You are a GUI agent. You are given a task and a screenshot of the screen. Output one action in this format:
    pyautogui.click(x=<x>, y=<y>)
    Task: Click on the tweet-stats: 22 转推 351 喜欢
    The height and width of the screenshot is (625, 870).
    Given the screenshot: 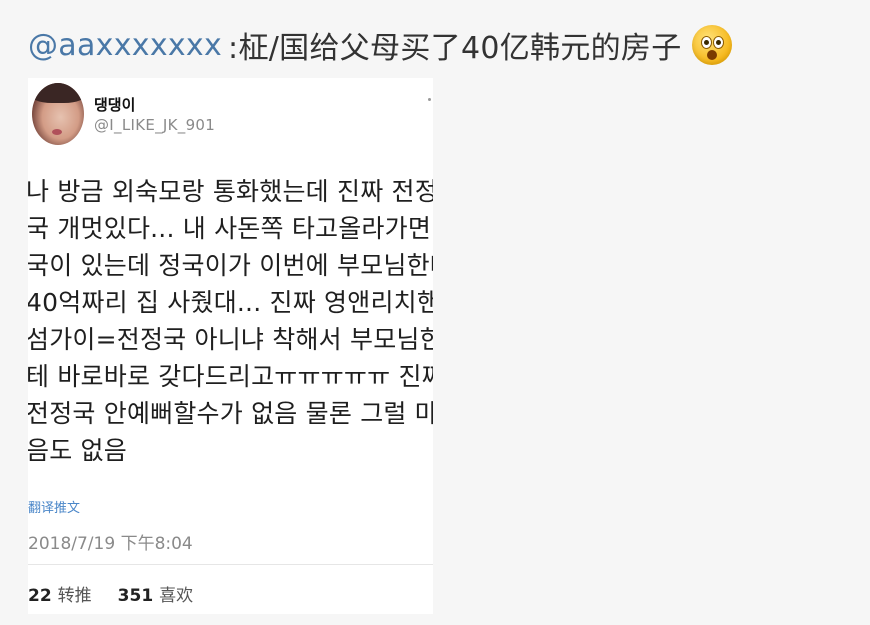 What is the action you would take?
    pyautogui.click(x=110, y=593)
    